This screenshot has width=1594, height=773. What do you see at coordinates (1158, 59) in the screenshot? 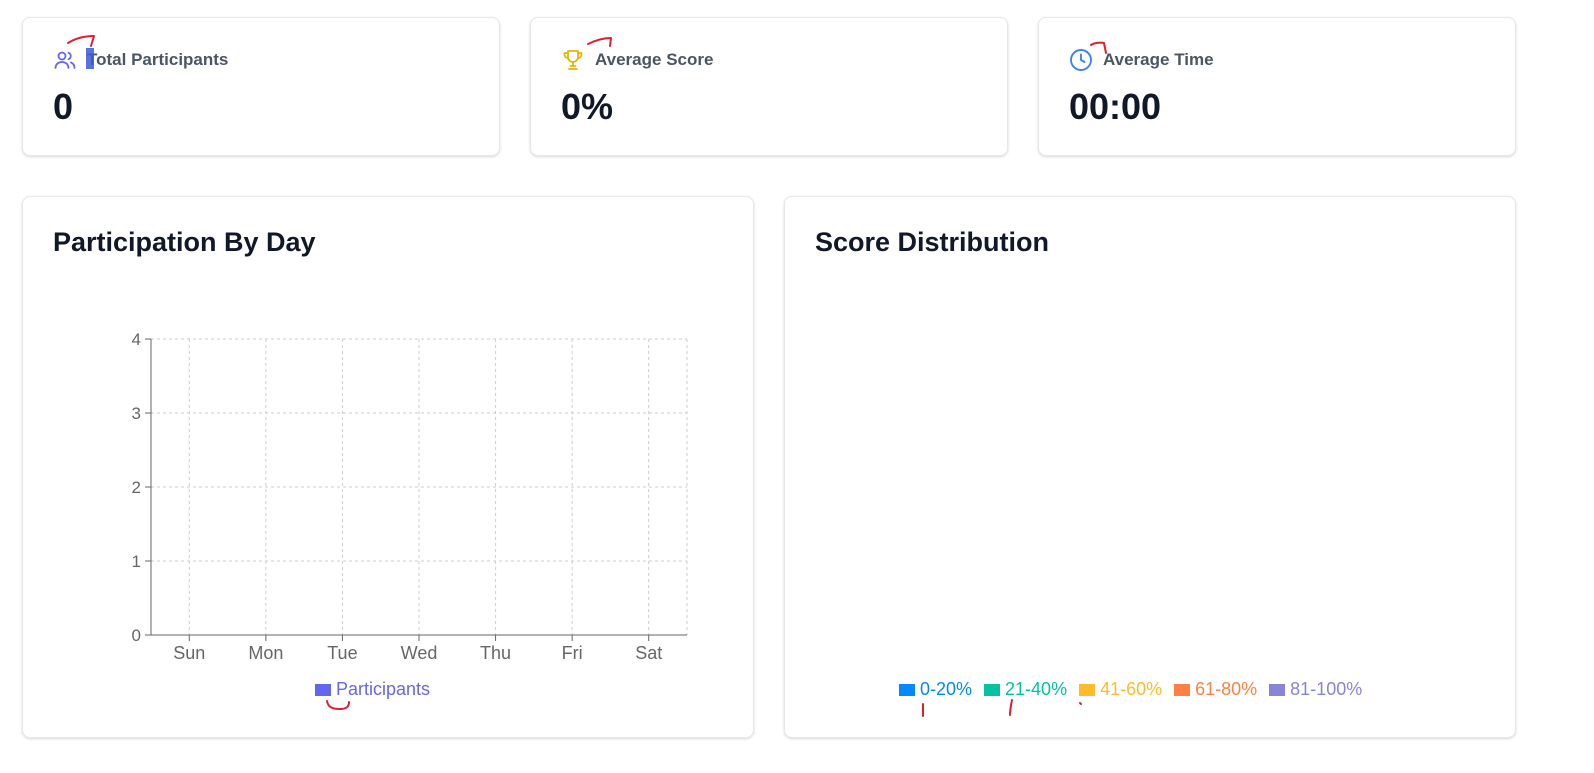
I see `average-time-label: Average Time` at bounding box center [1158, 59].